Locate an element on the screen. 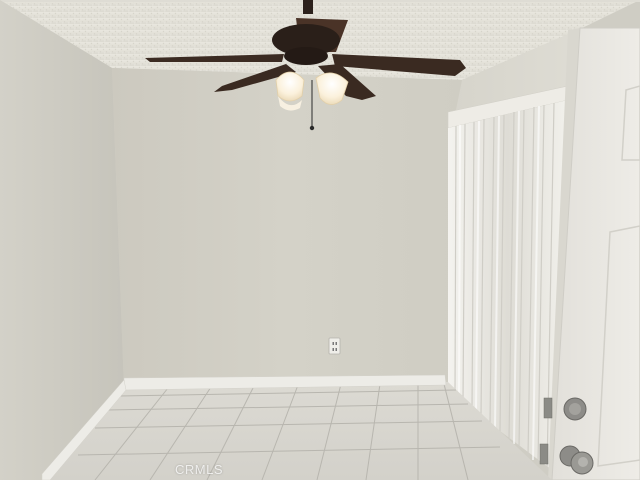 This screenshot has width=640, height=480. deadbolt-icon is located at coordinates (575, 409).